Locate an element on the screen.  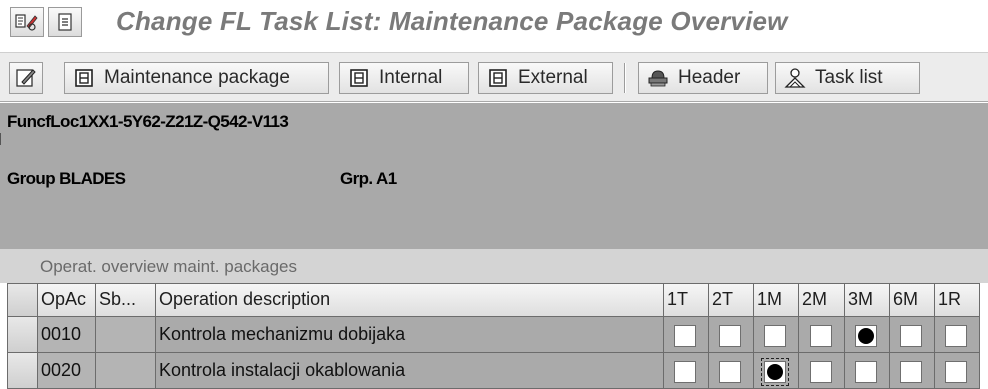
opac-cell: 0020 is located at coordinates (67, 371).